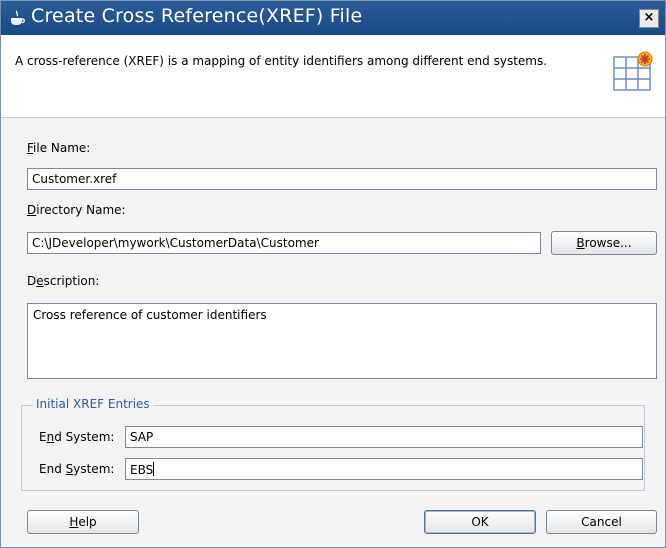 Image resolution: width=666 pixels, height=548 pixels. What do you see at coordinates (633, 71) in the screenshot?
I see `grid-star-icon` at bounding box center [633, 71].